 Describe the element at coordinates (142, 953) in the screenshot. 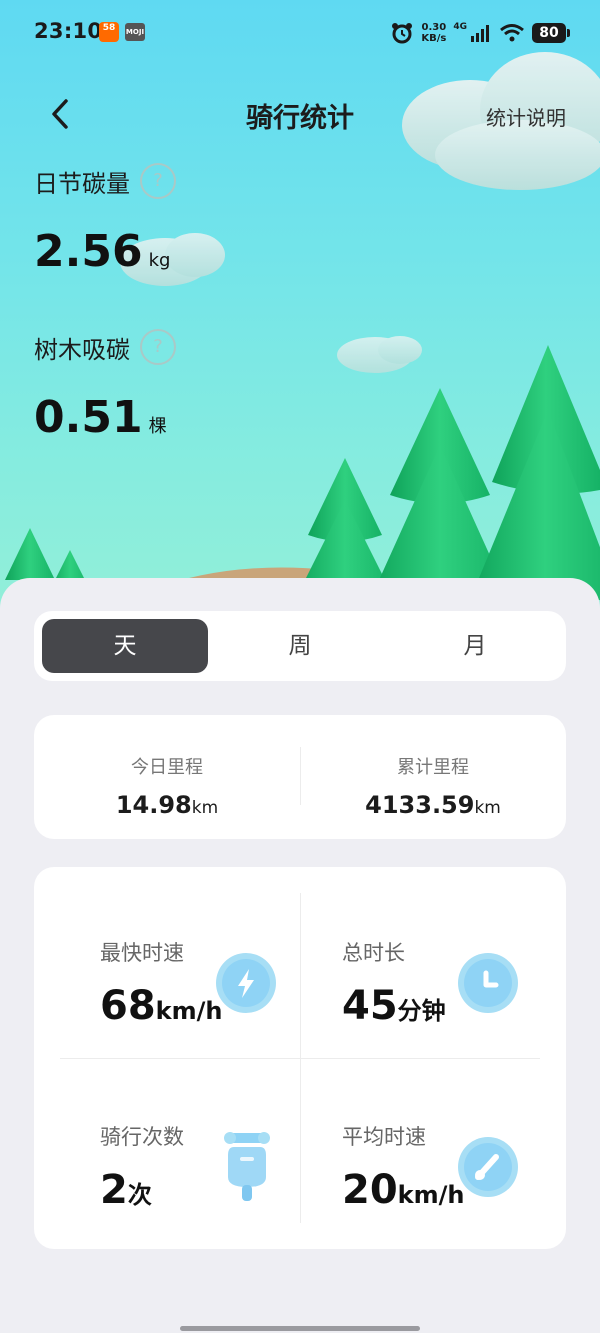

I see `fastest-speed-label: 最快时速` at that location.